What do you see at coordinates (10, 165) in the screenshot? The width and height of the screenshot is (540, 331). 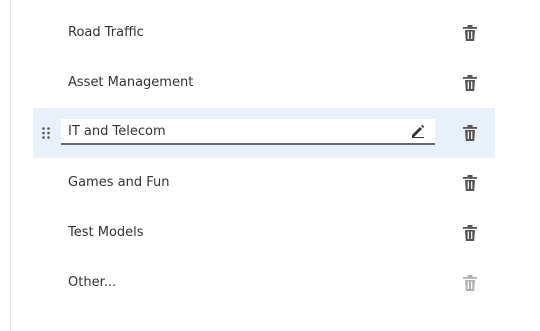 I see `left-divider` at bounding box center [10, 165].